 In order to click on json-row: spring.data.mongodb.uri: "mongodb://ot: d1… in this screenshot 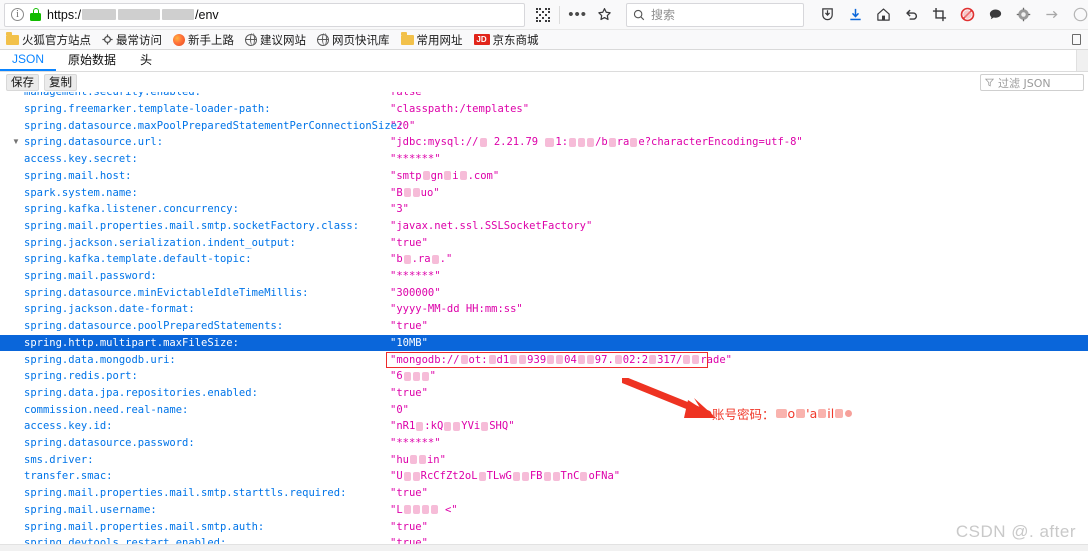, I will do `click(544, 360)`.